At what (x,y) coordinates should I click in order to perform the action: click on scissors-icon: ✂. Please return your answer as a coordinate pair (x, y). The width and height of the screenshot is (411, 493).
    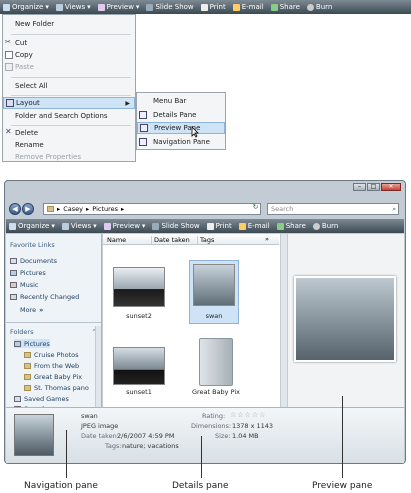
    Looking at the image, I should click on (8, 42).